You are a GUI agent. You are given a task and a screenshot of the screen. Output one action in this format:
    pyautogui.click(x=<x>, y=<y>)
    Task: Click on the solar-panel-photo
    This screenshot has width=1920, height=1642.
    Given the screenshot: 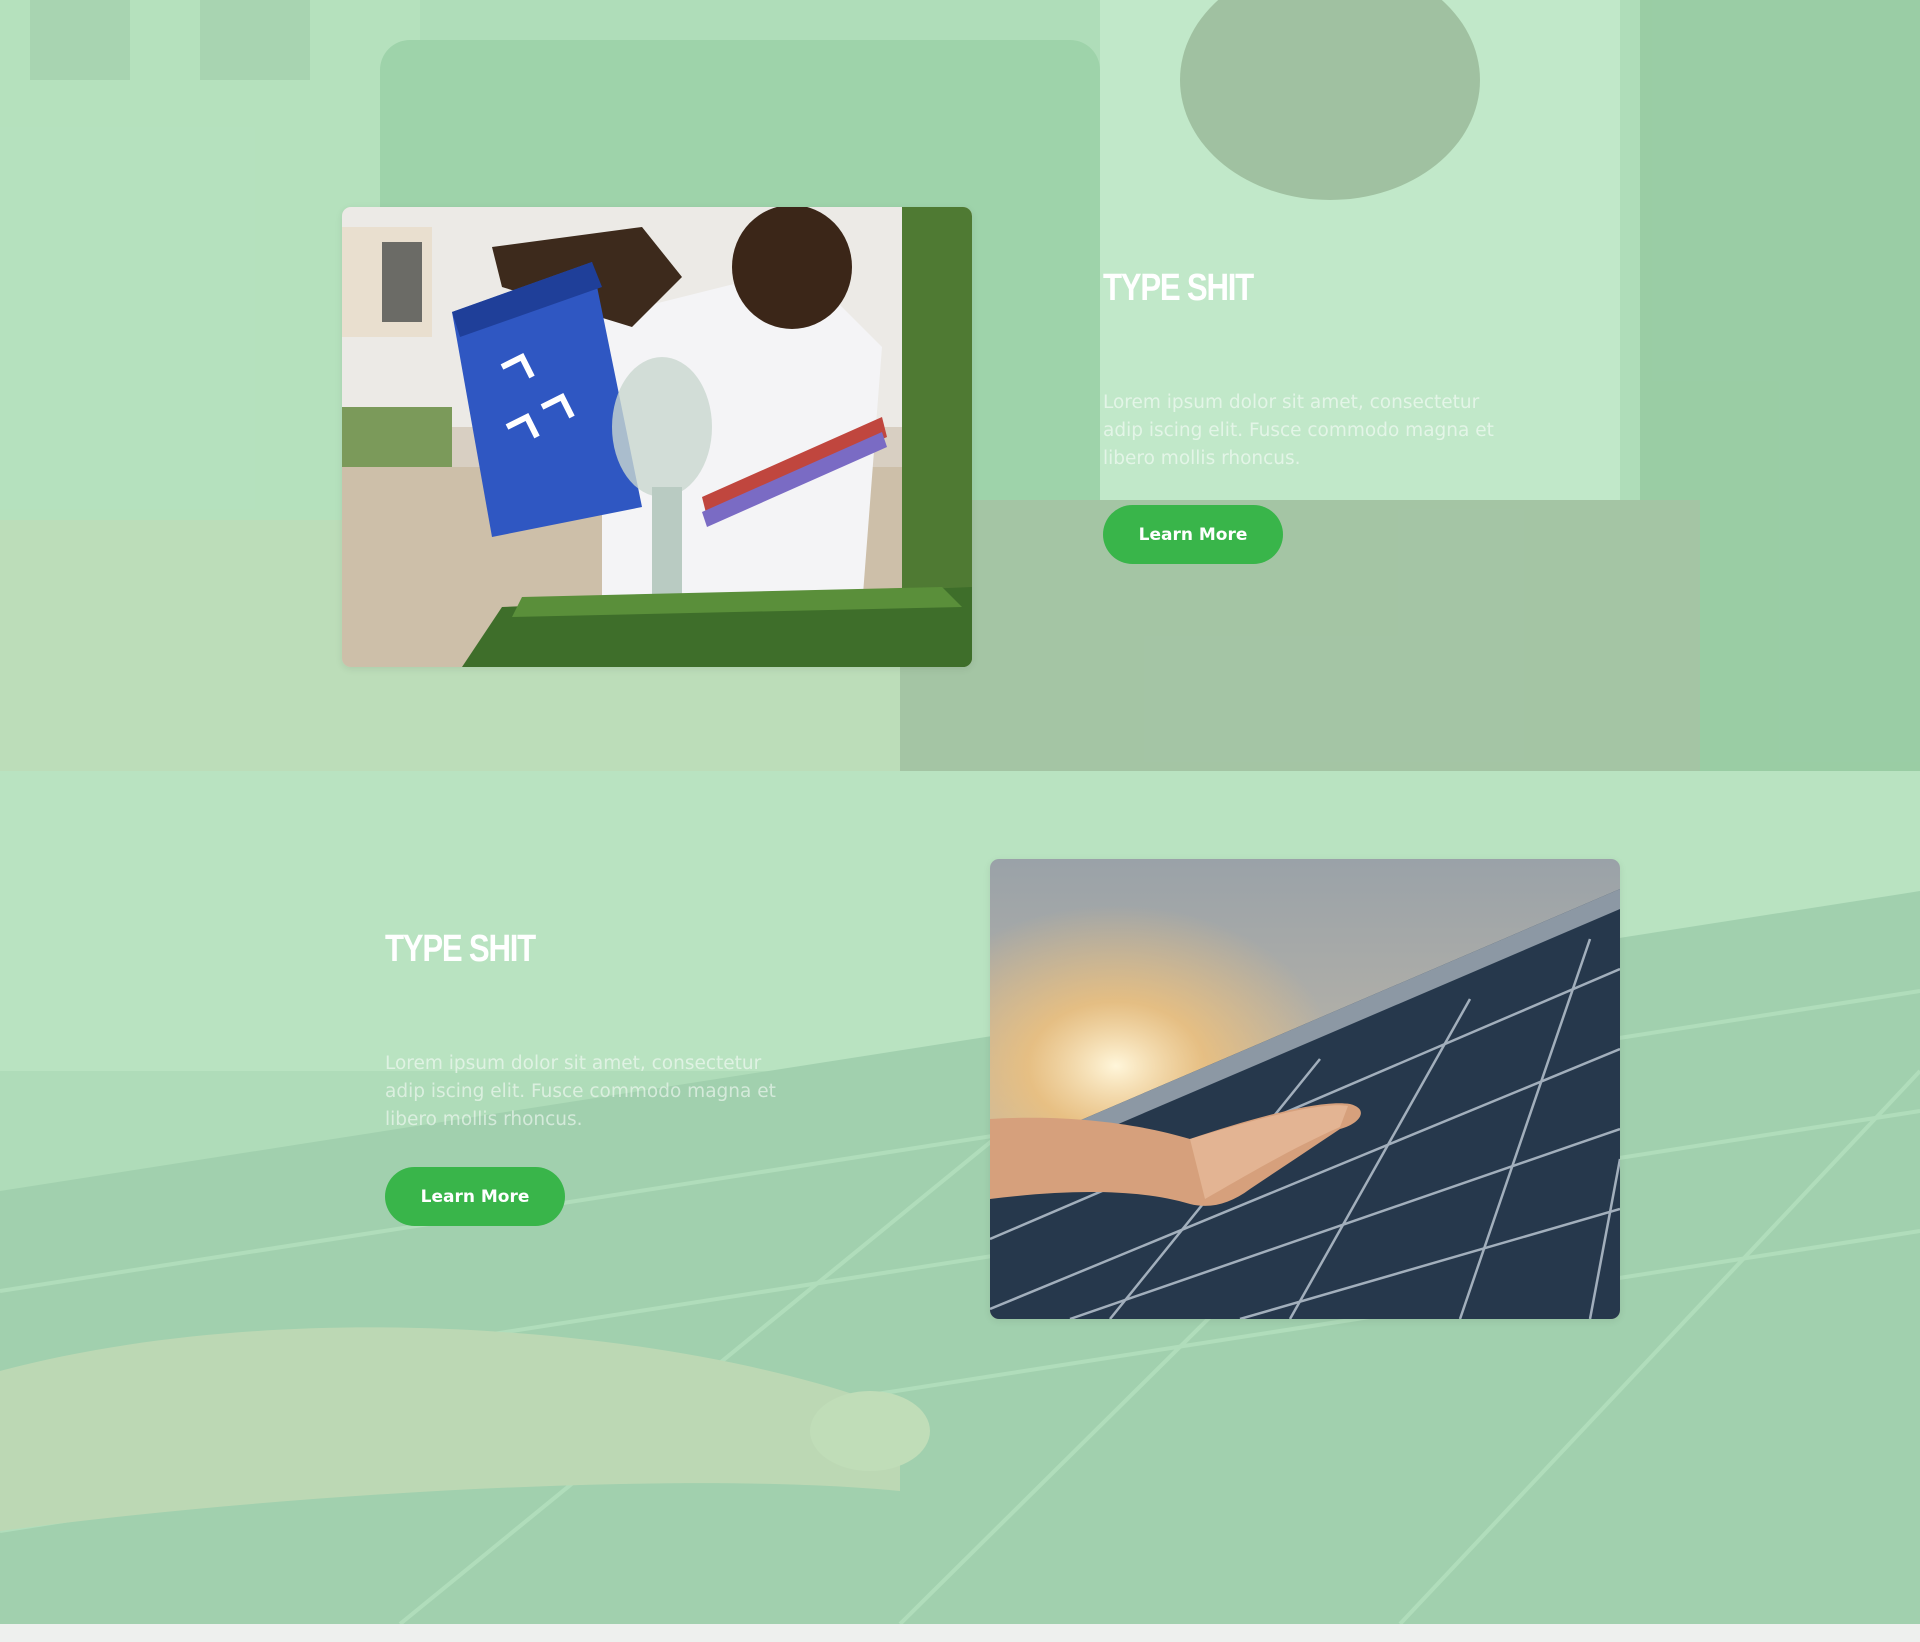 What is the action you would take?
    pyautogui.click(x=1305, y=1089)
    